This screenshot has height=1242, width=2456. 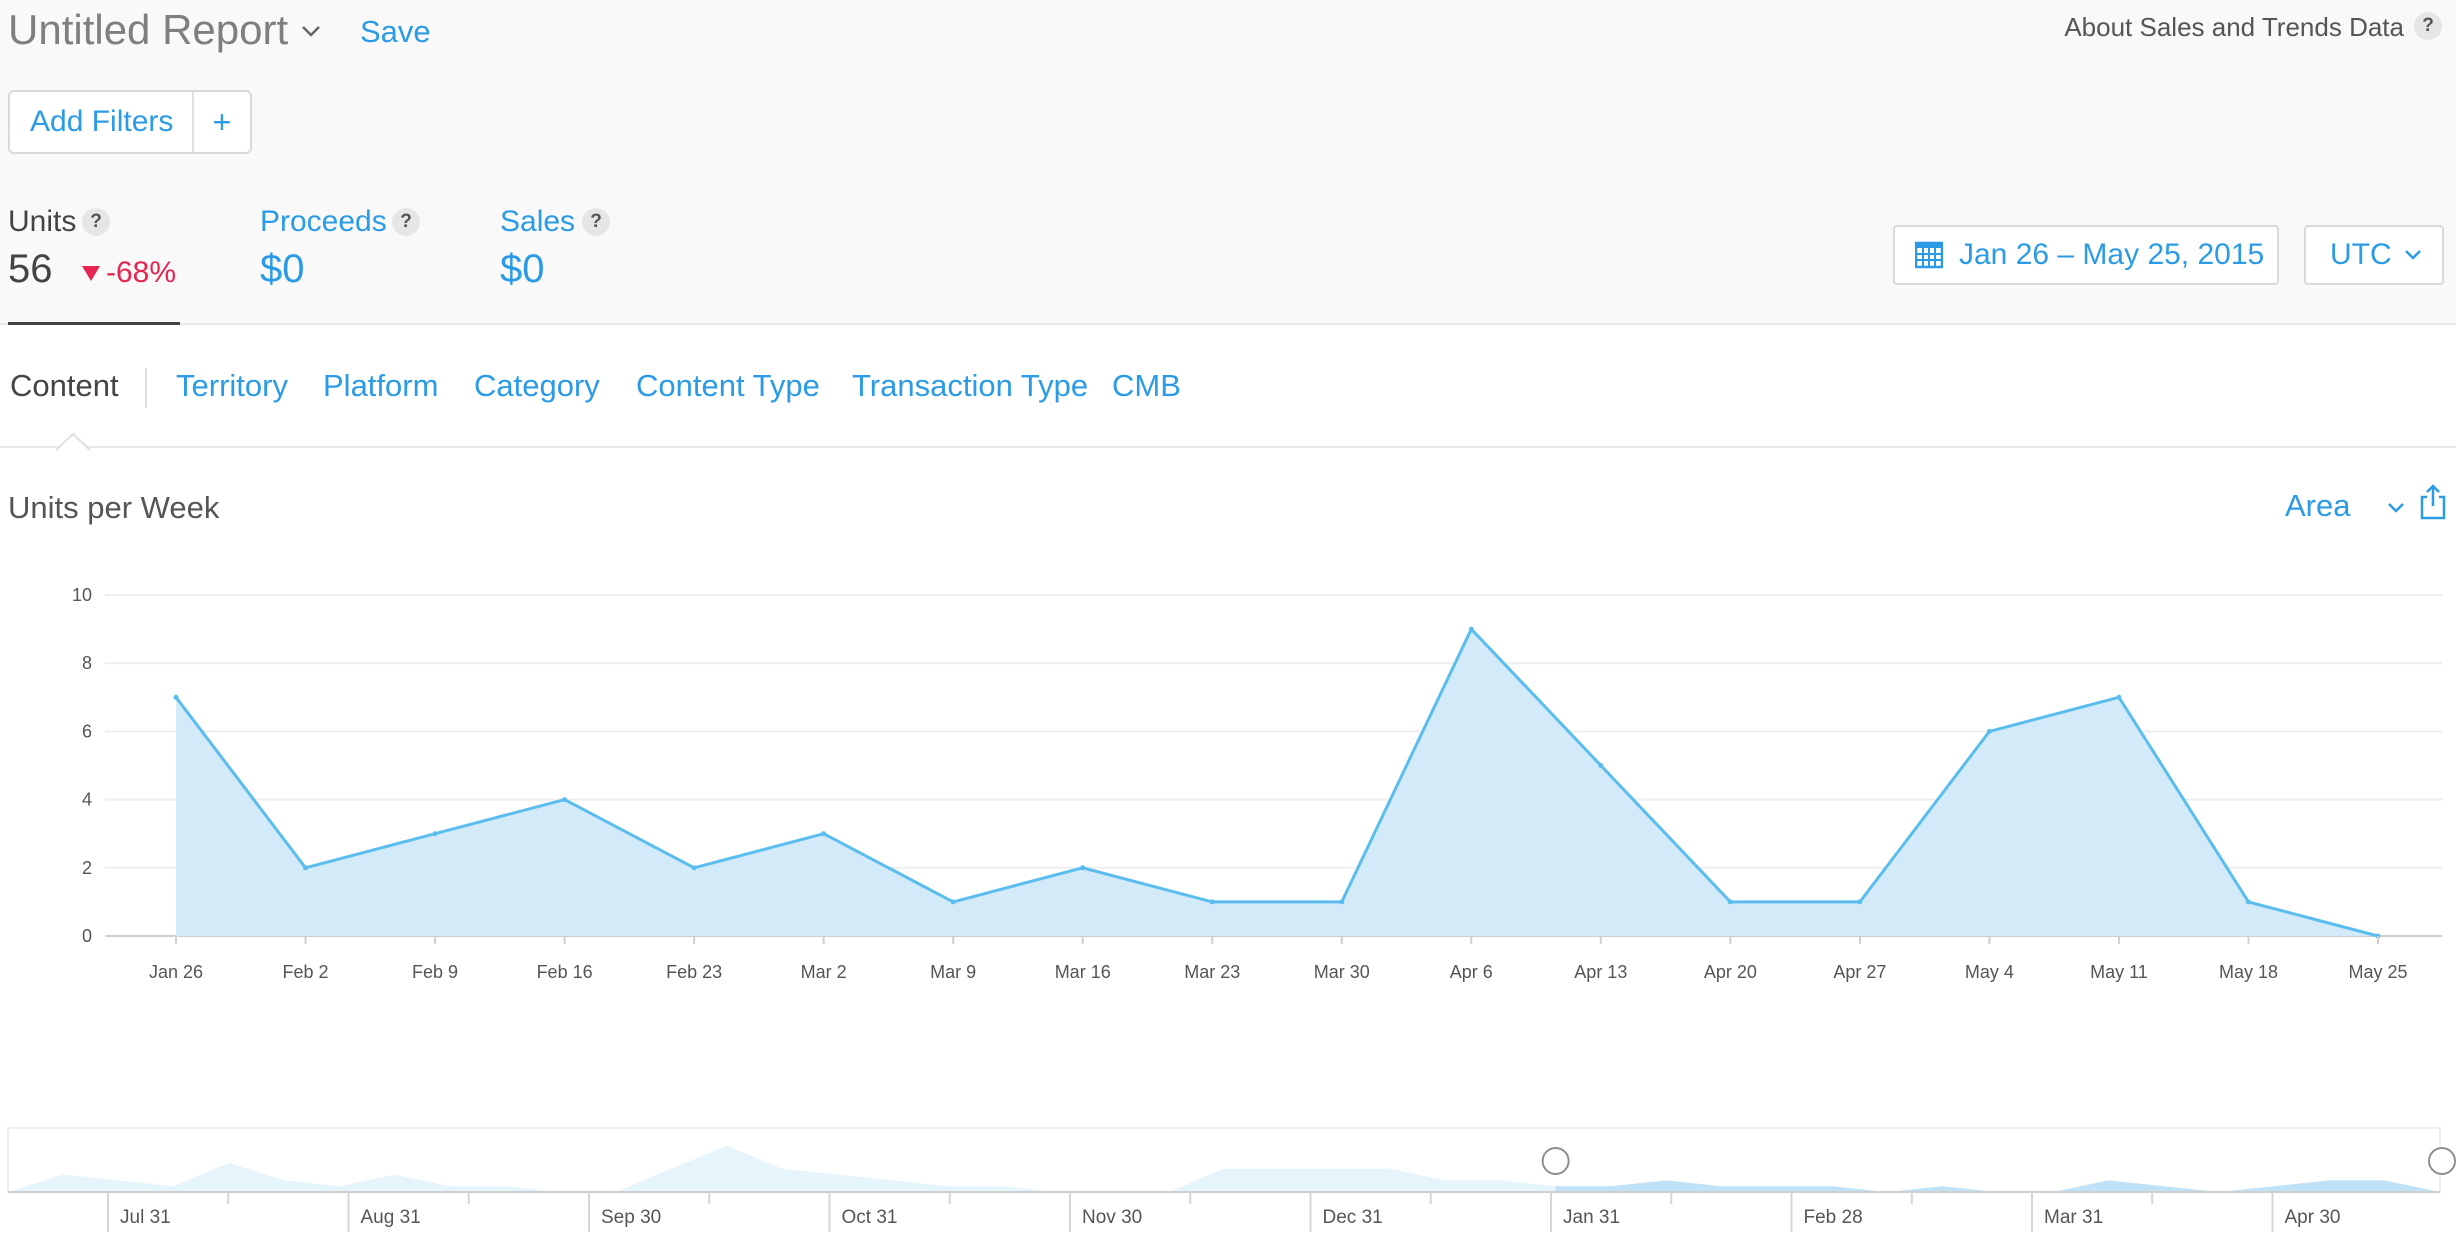 What do you see at coordinates (2234, 27) in the screenshot?
I see `about-sales-link: About Sales and Trends Data` at bounding box center [2234, 27].